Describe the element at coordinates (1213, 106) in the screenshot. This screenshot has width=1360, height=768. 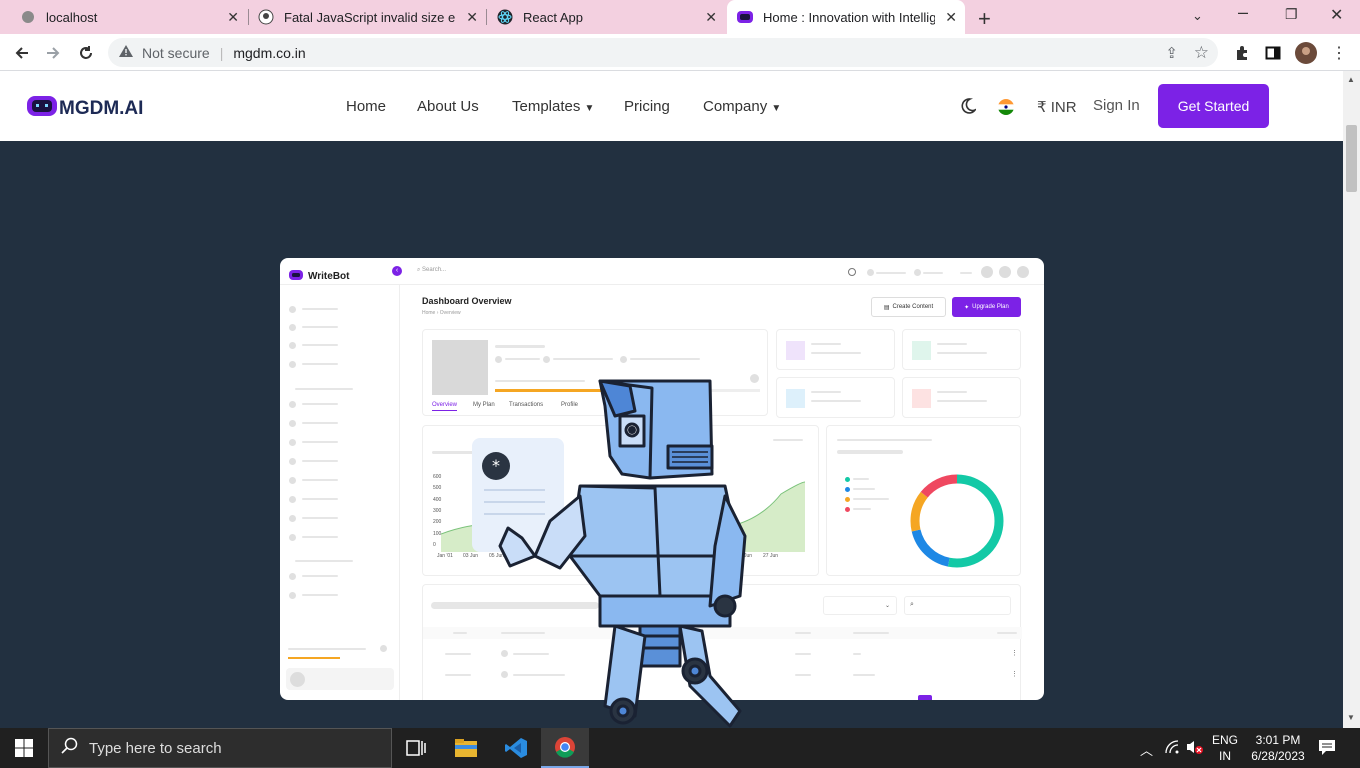
I see `get-started-button: Get Started` at that location.